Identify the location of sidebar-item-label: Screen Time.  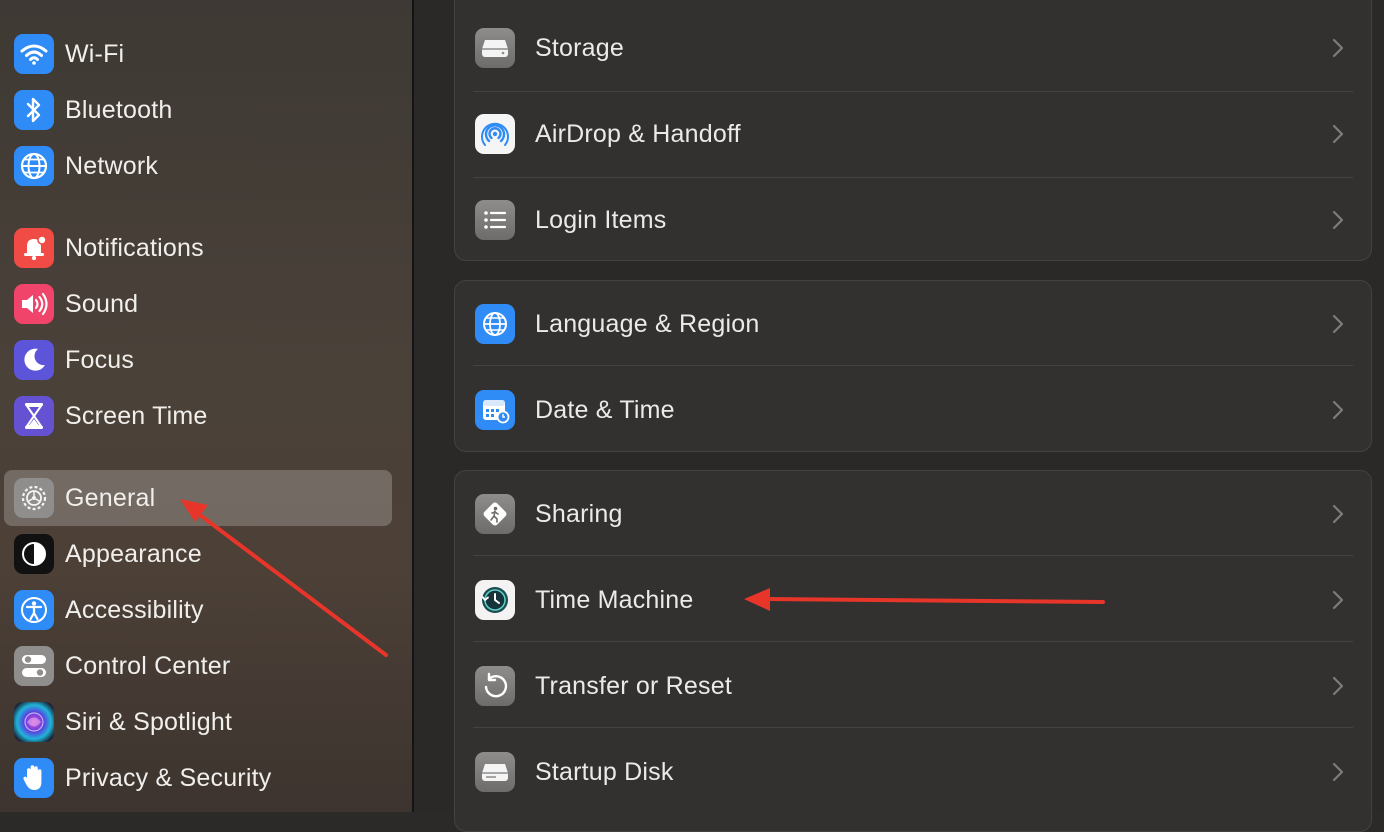
(136, 415).